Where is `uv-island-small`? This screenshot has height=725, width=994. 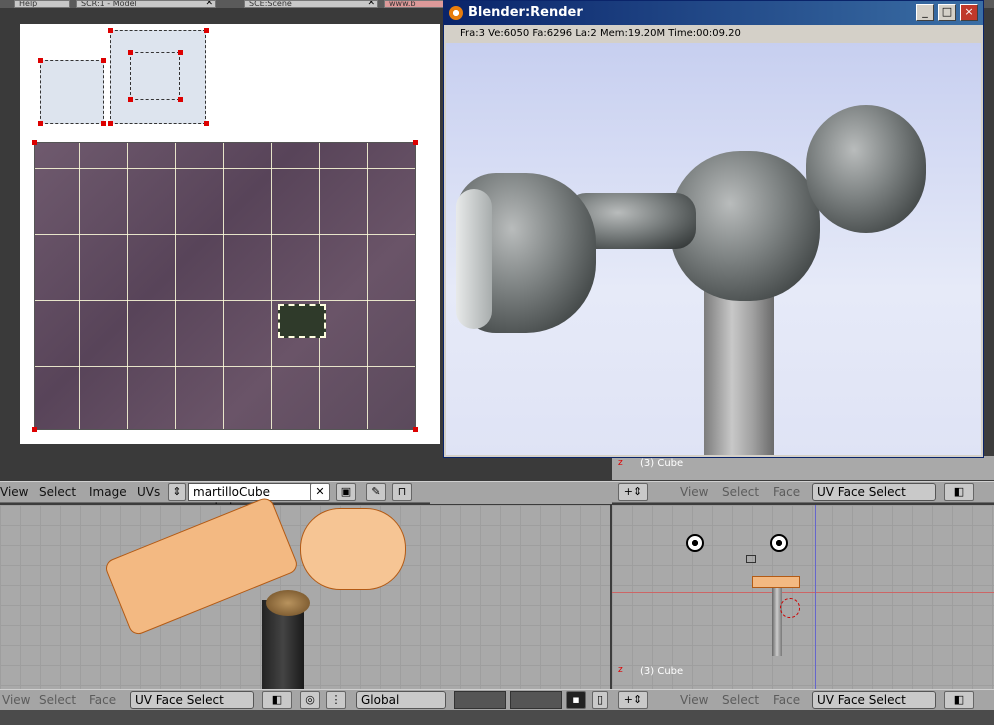
uv-island-small is located at coordinates (302, 321).